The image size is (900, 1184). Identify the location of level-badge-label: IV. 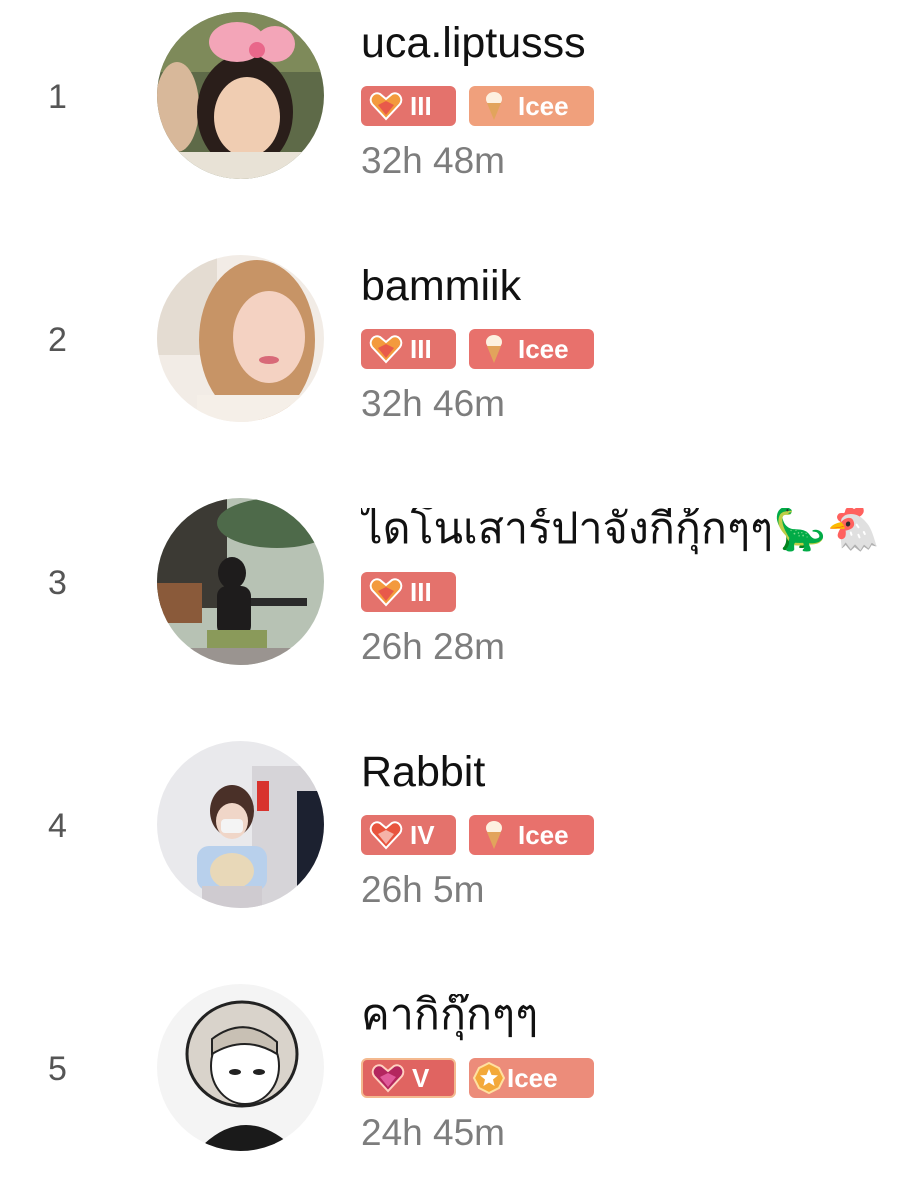
(422, 834).